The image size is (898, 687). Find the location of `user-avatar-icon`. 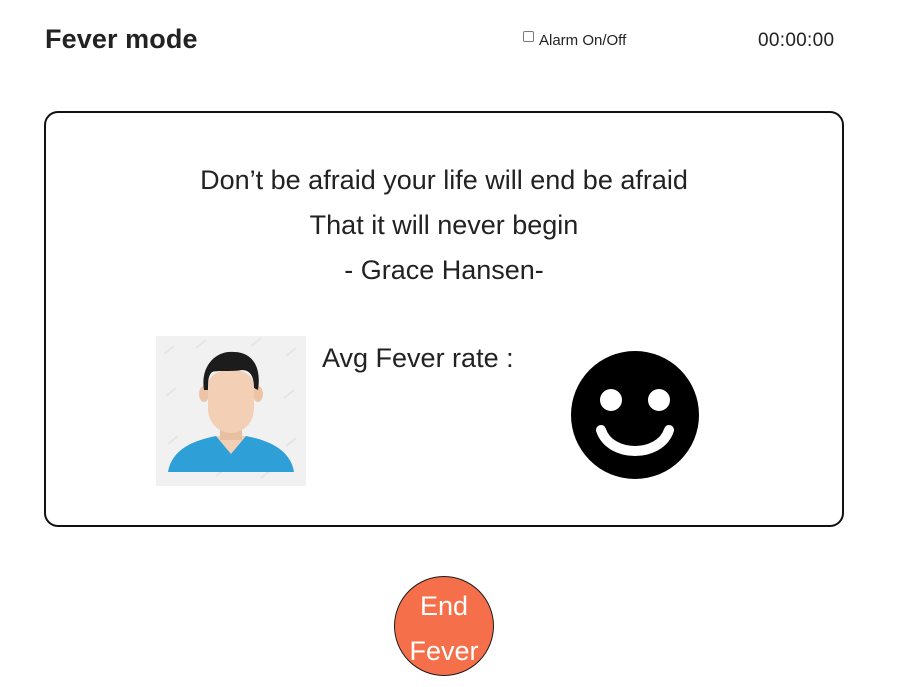

user-avatar-icon is located at coordinates (231, 411).